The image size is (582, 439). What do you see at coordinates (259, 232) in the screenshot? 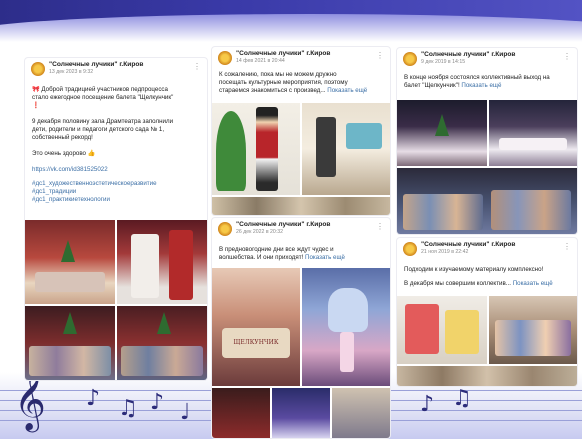
I see `post-date: 26 дек 2022 в 20:32` at bounding box center [259, 232].